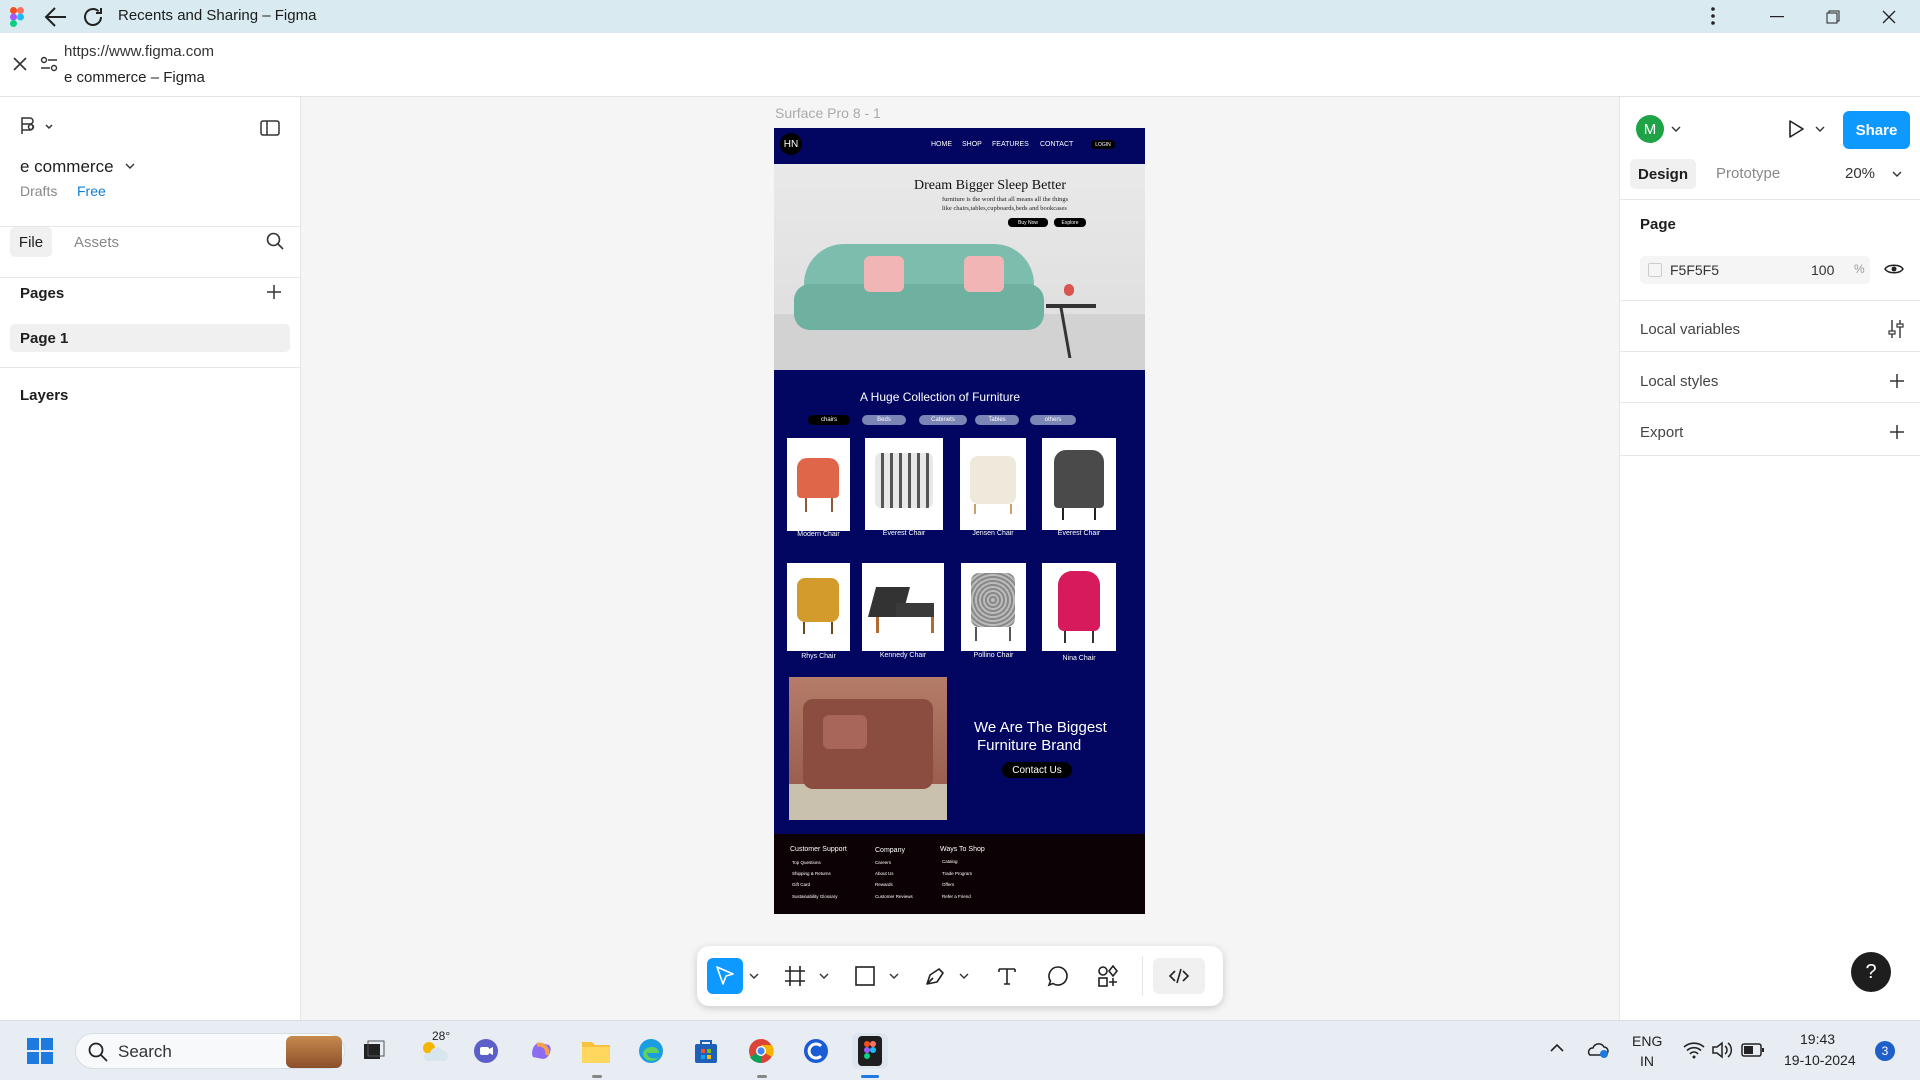 The image size is (1920, 1080). Describe the element at coordinates (1860, 173) in the screenshot. I see `zoom-level: 20%` at that location.